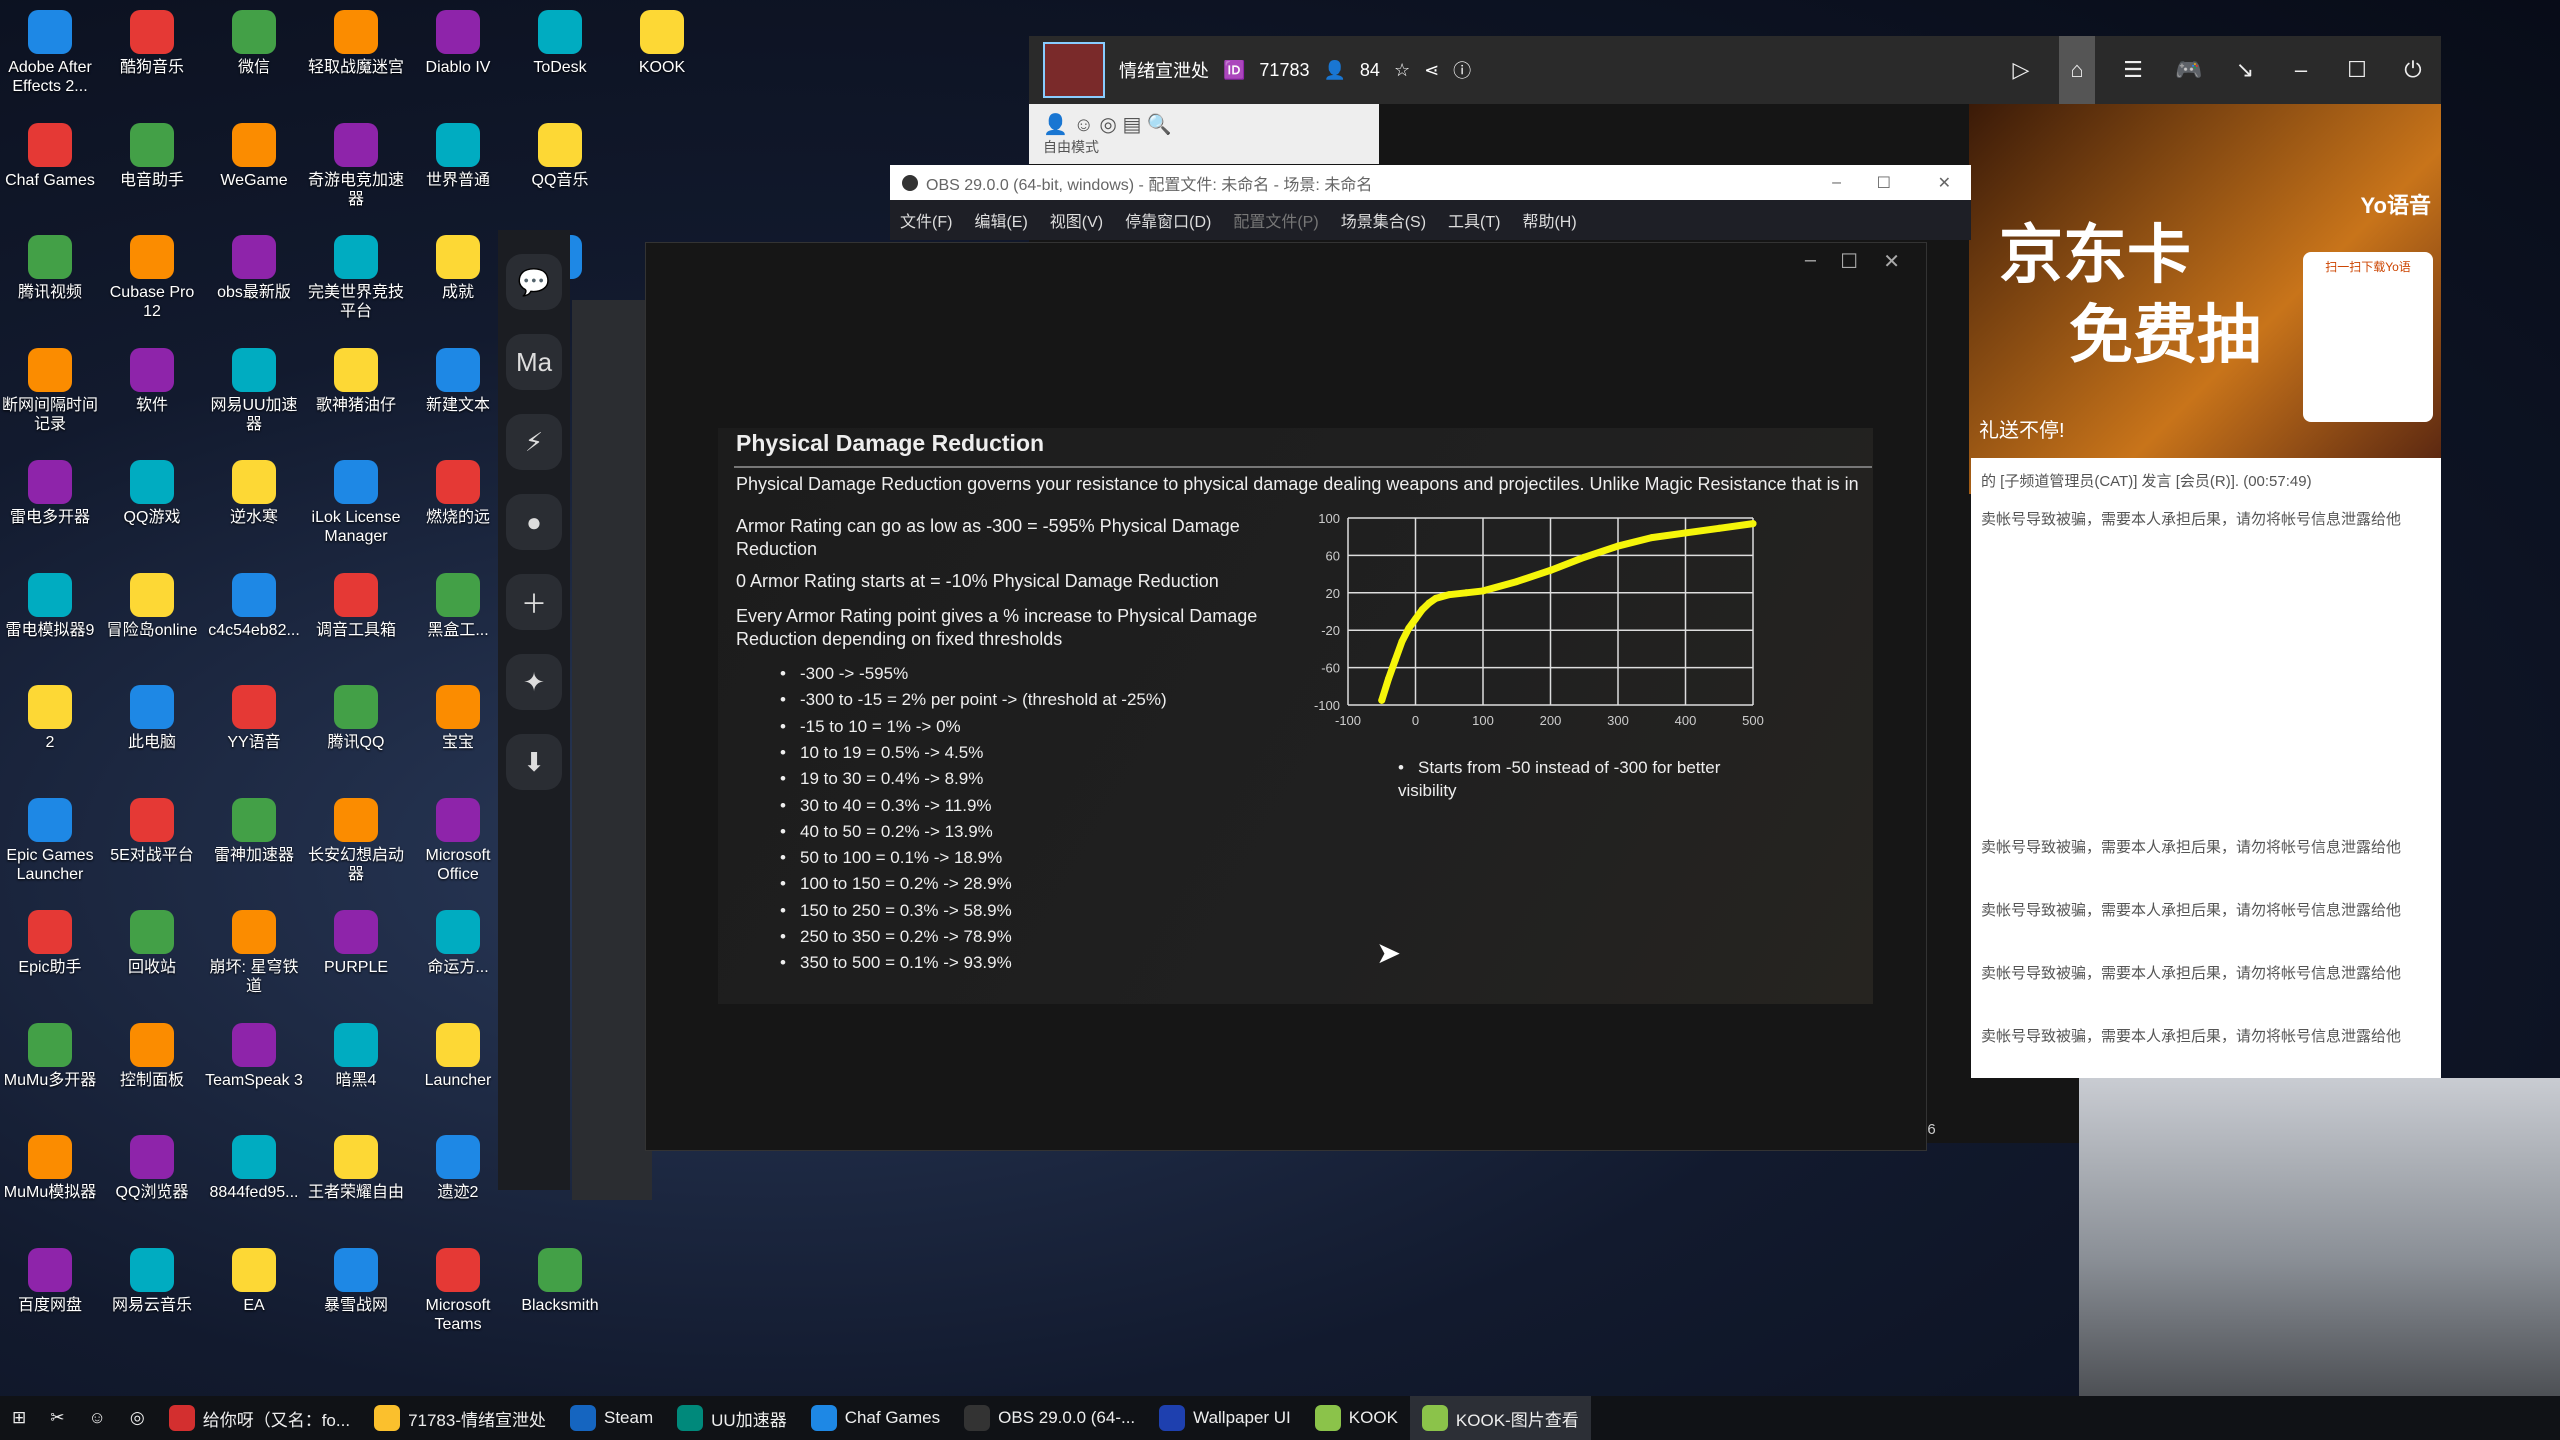 The image size is (2560, 1440). What do you see at coordinates (458, 43) in the screenshot?
I see `desktop-icon: Diablo IV` at bounding box center [458, 43].